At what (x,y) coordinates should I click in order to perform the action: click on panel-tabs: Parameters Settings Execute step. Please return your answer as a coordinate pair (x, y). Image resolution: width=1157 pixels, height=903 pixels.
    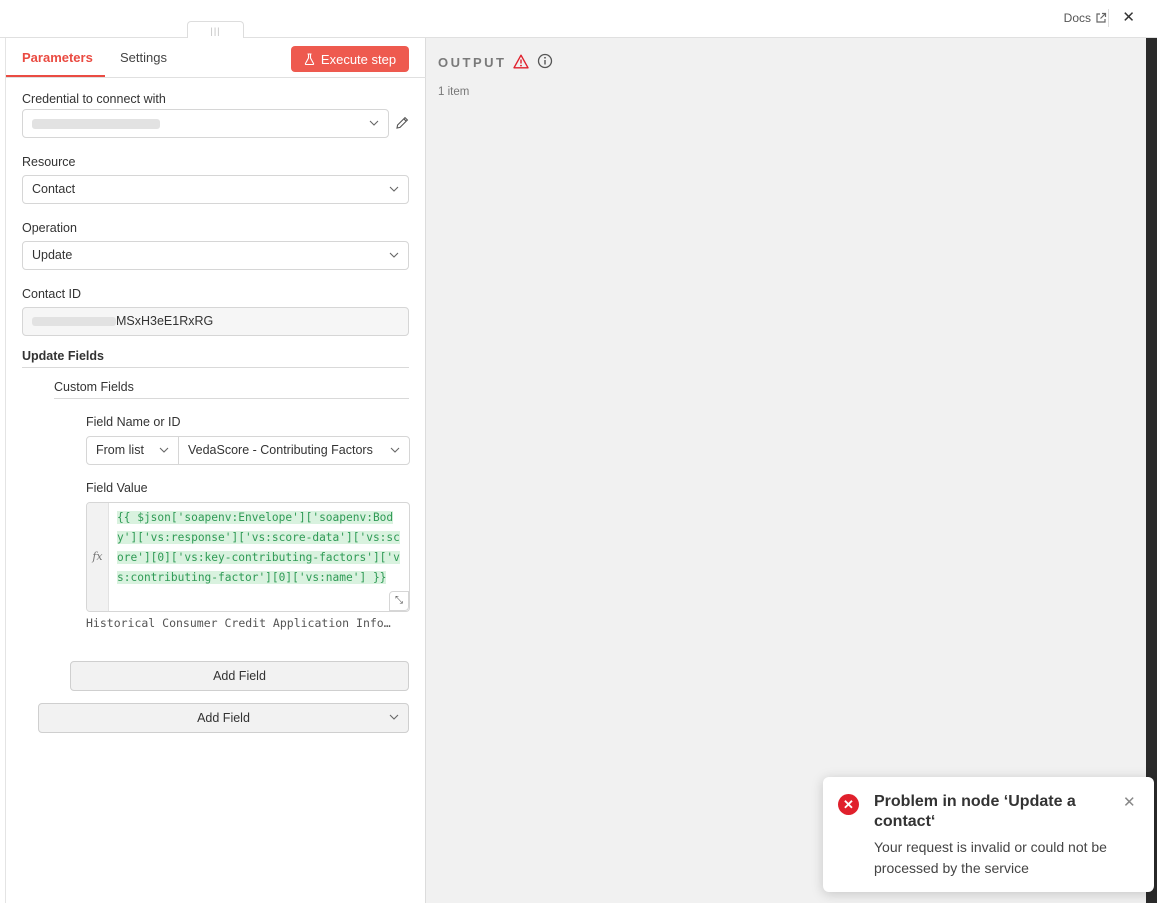
    Looking at the image, I should click on (216, 58).